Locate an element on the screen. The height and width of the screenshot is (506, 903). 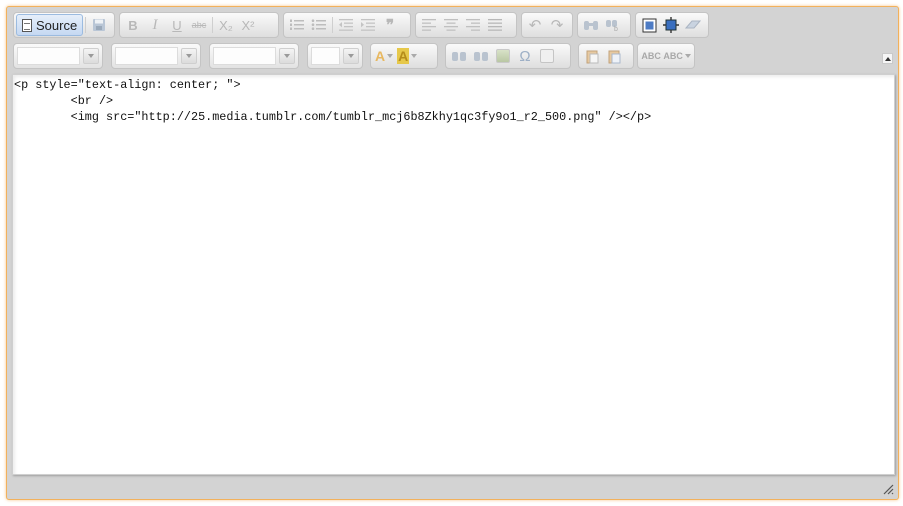
smiley-icon is located at coordinates (459, 56).